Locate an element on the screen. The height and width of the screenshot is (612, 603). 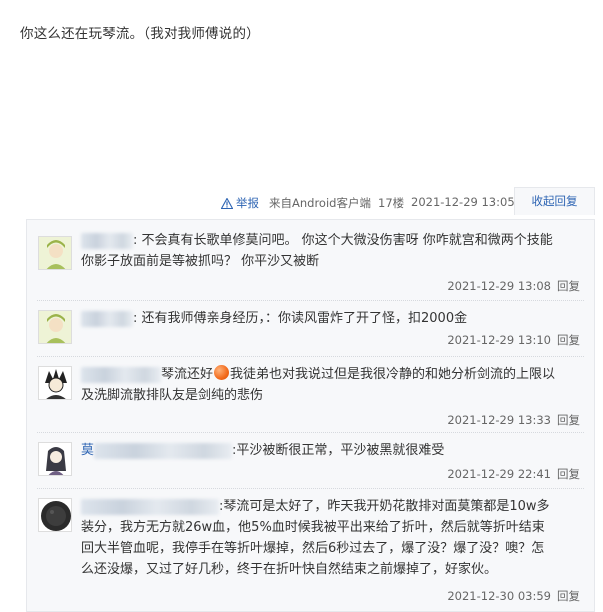
username-prefix: 莫 is located at coordinates (87, 450).